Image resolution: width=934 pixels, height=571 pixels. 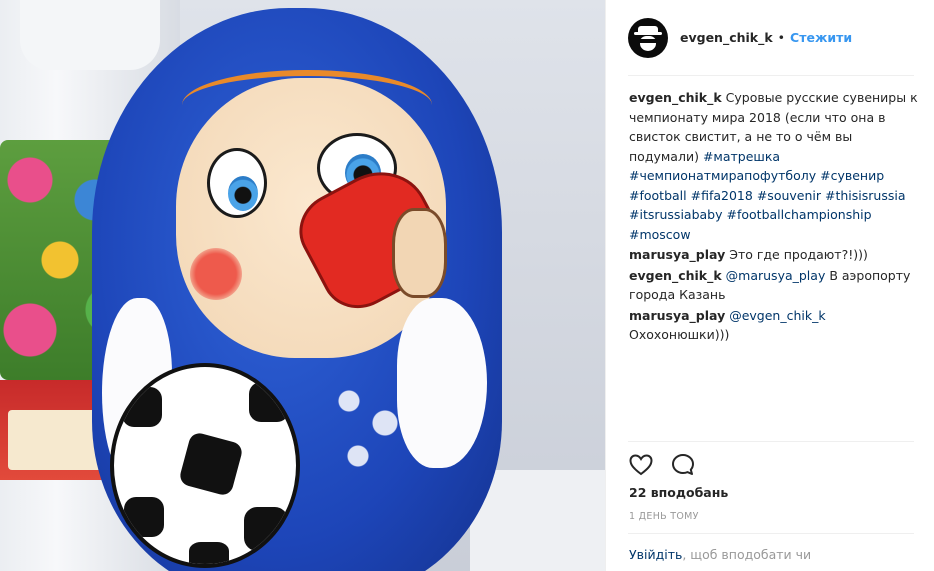 What do you see at coordinates (664, 516) in the screenshot?
I see `post-timestamp: 1 ДЕНЬ ТОМУ` at bounding box center [664, 516].